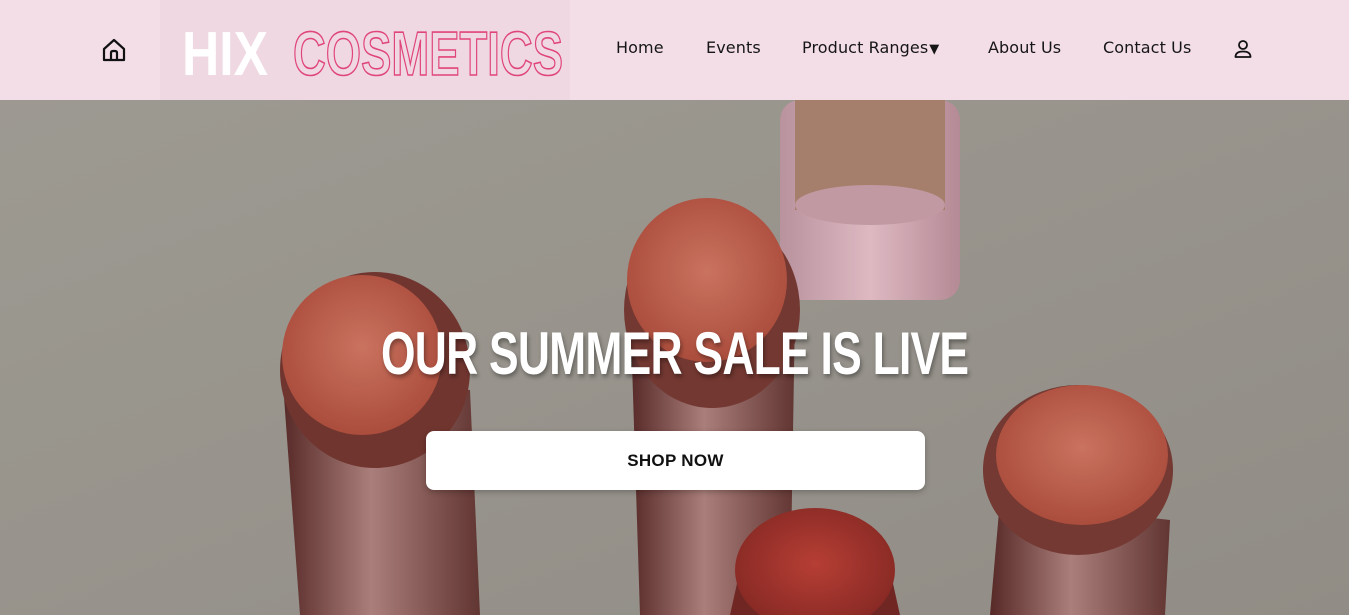 The height and width of the screenshot is (615, 1349). What do you see at coordinates (674, 353) in the screenshot?
I see `hero-title: OUR SUMMER SALE IS LIVE` at bounding box center [674, 353].